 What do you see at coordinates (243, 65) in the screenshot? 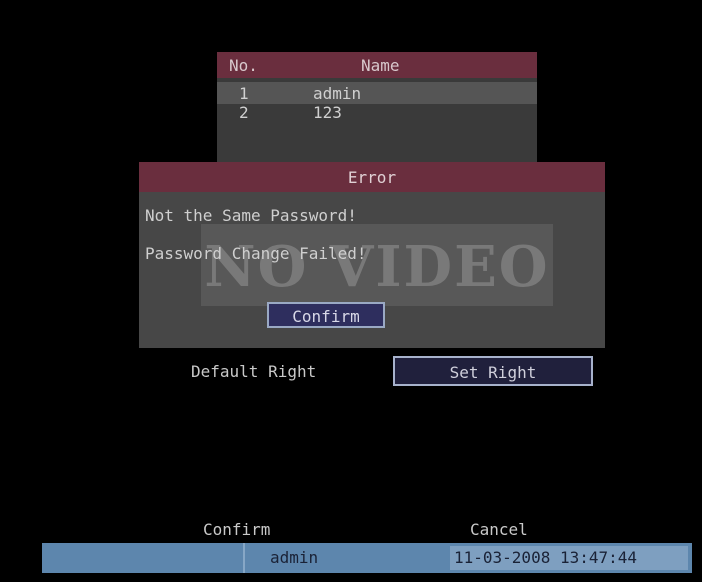
I see `column-header-no: No.` at bounding box center [243, 65].